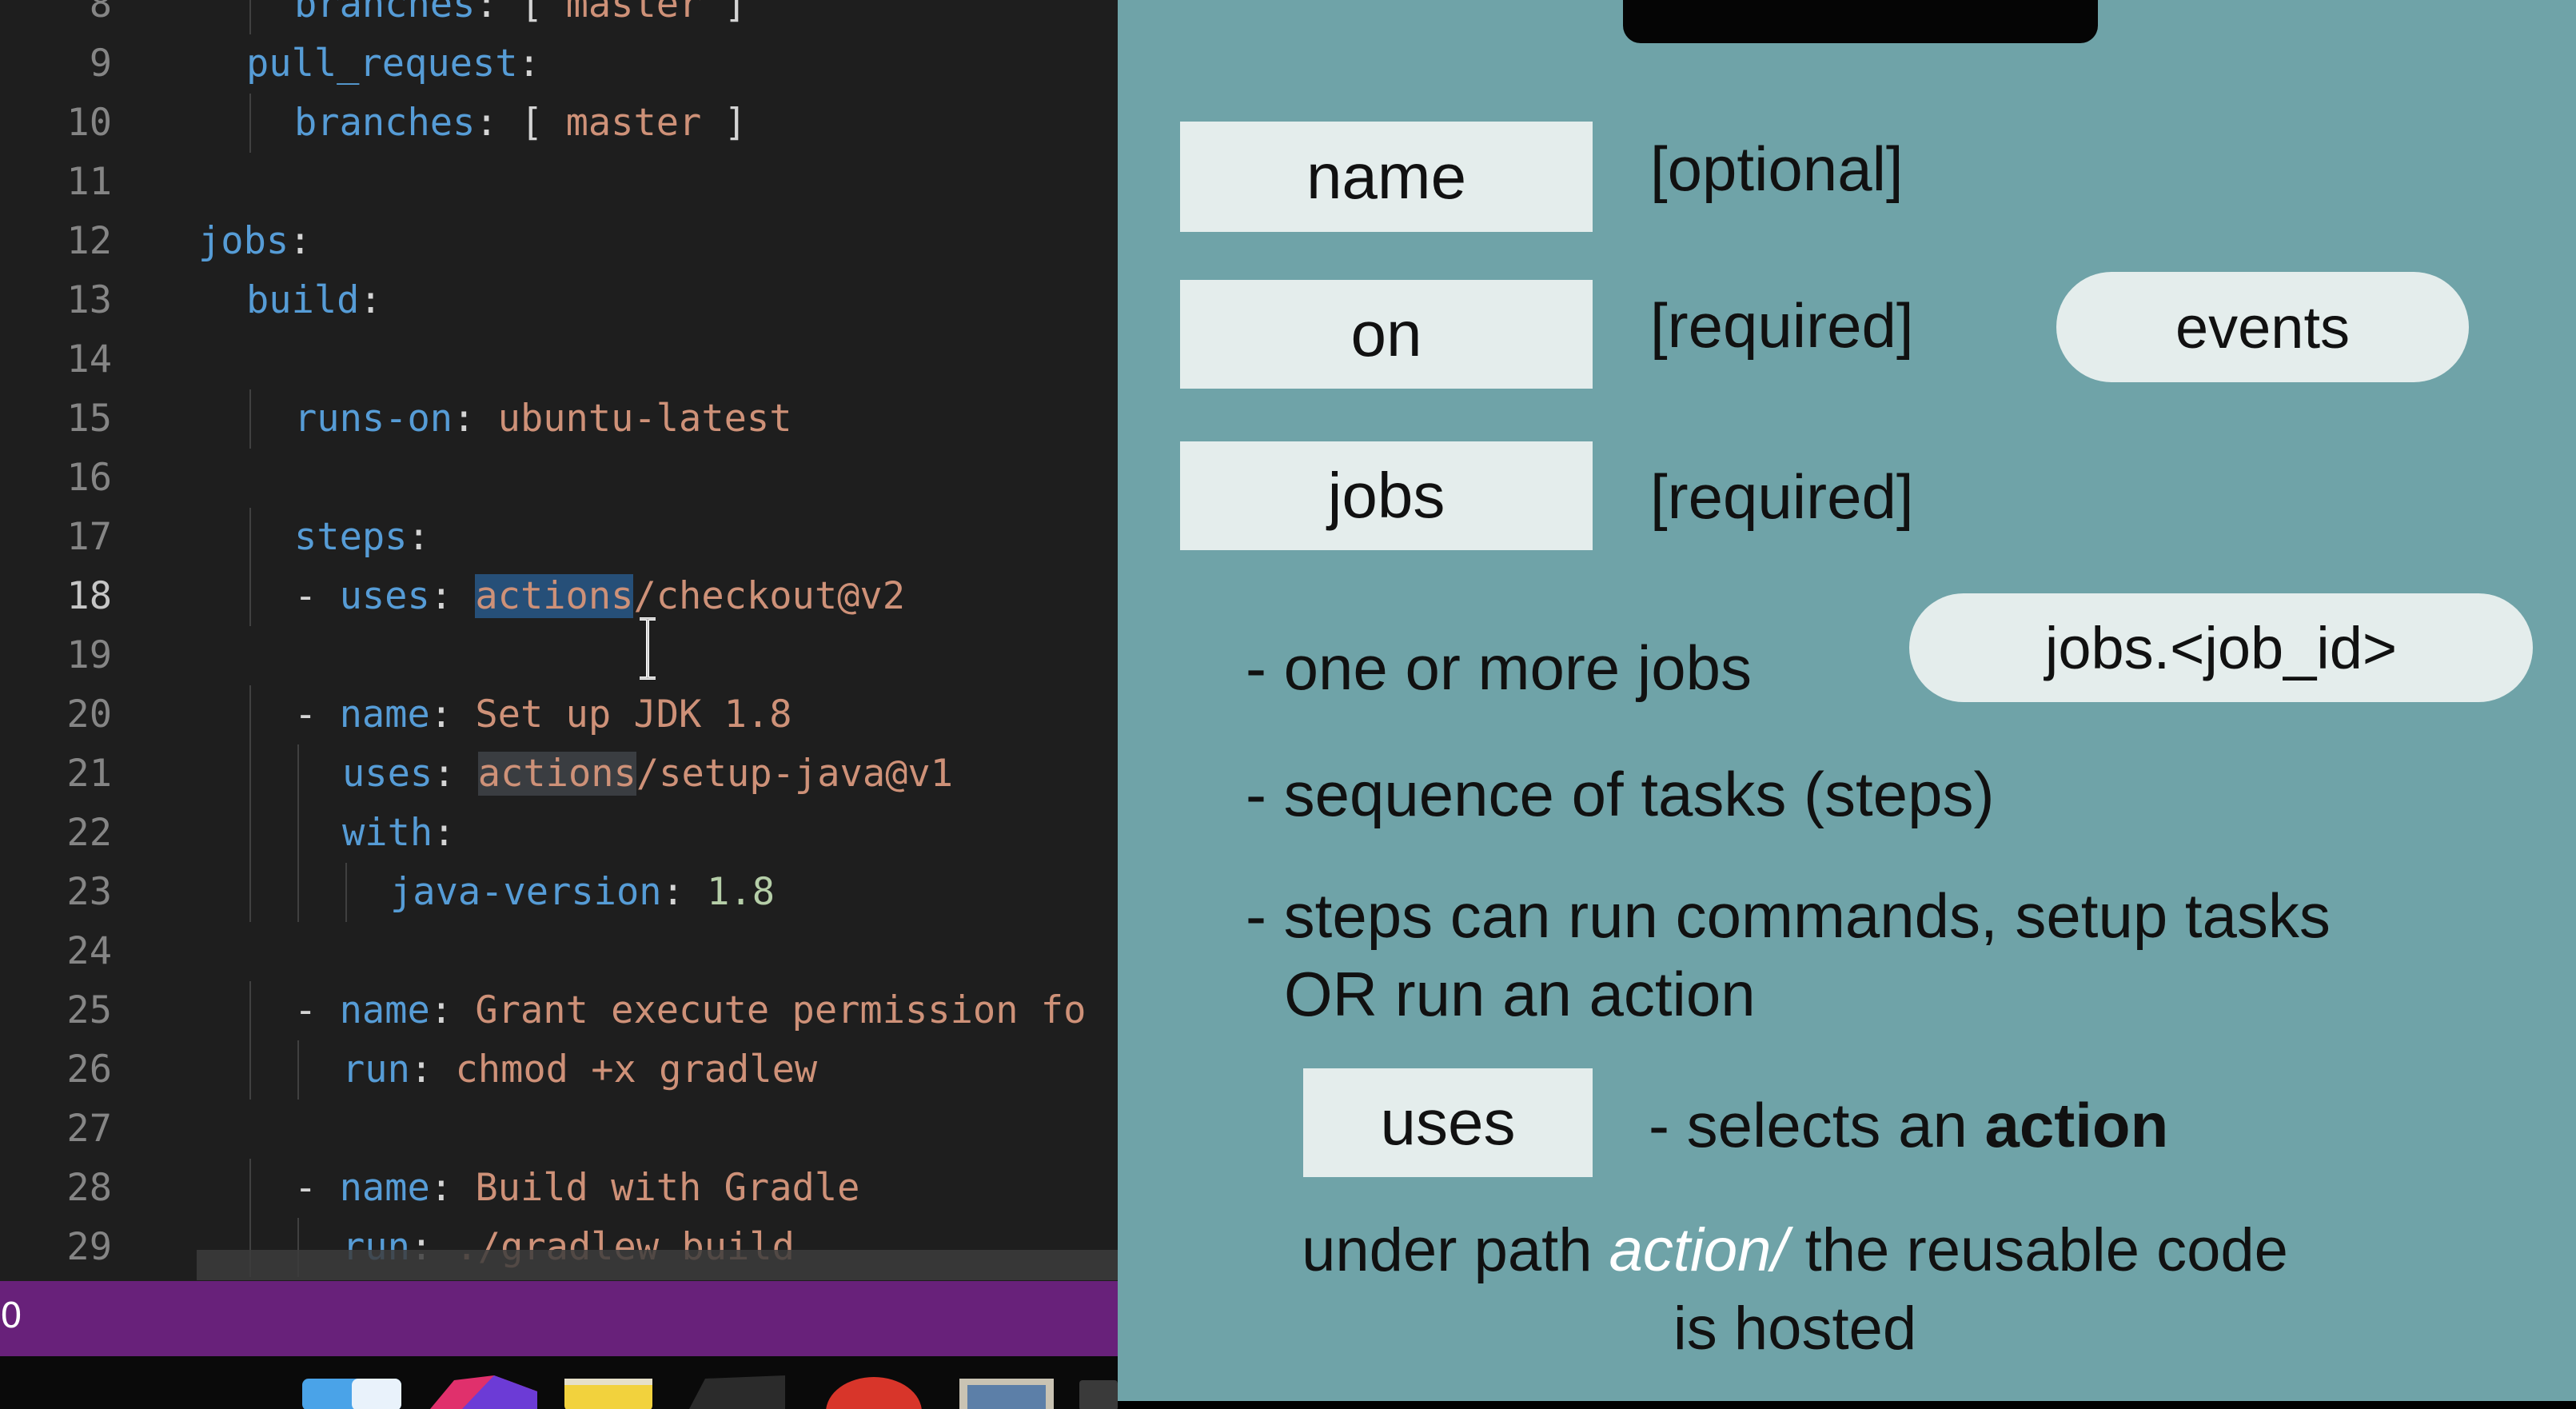 This screenshot has height=1409, width=2576. Describe the element at coordinates (658, 1265) in the screenshot. I see `horizontal-scrollbar` at that location.